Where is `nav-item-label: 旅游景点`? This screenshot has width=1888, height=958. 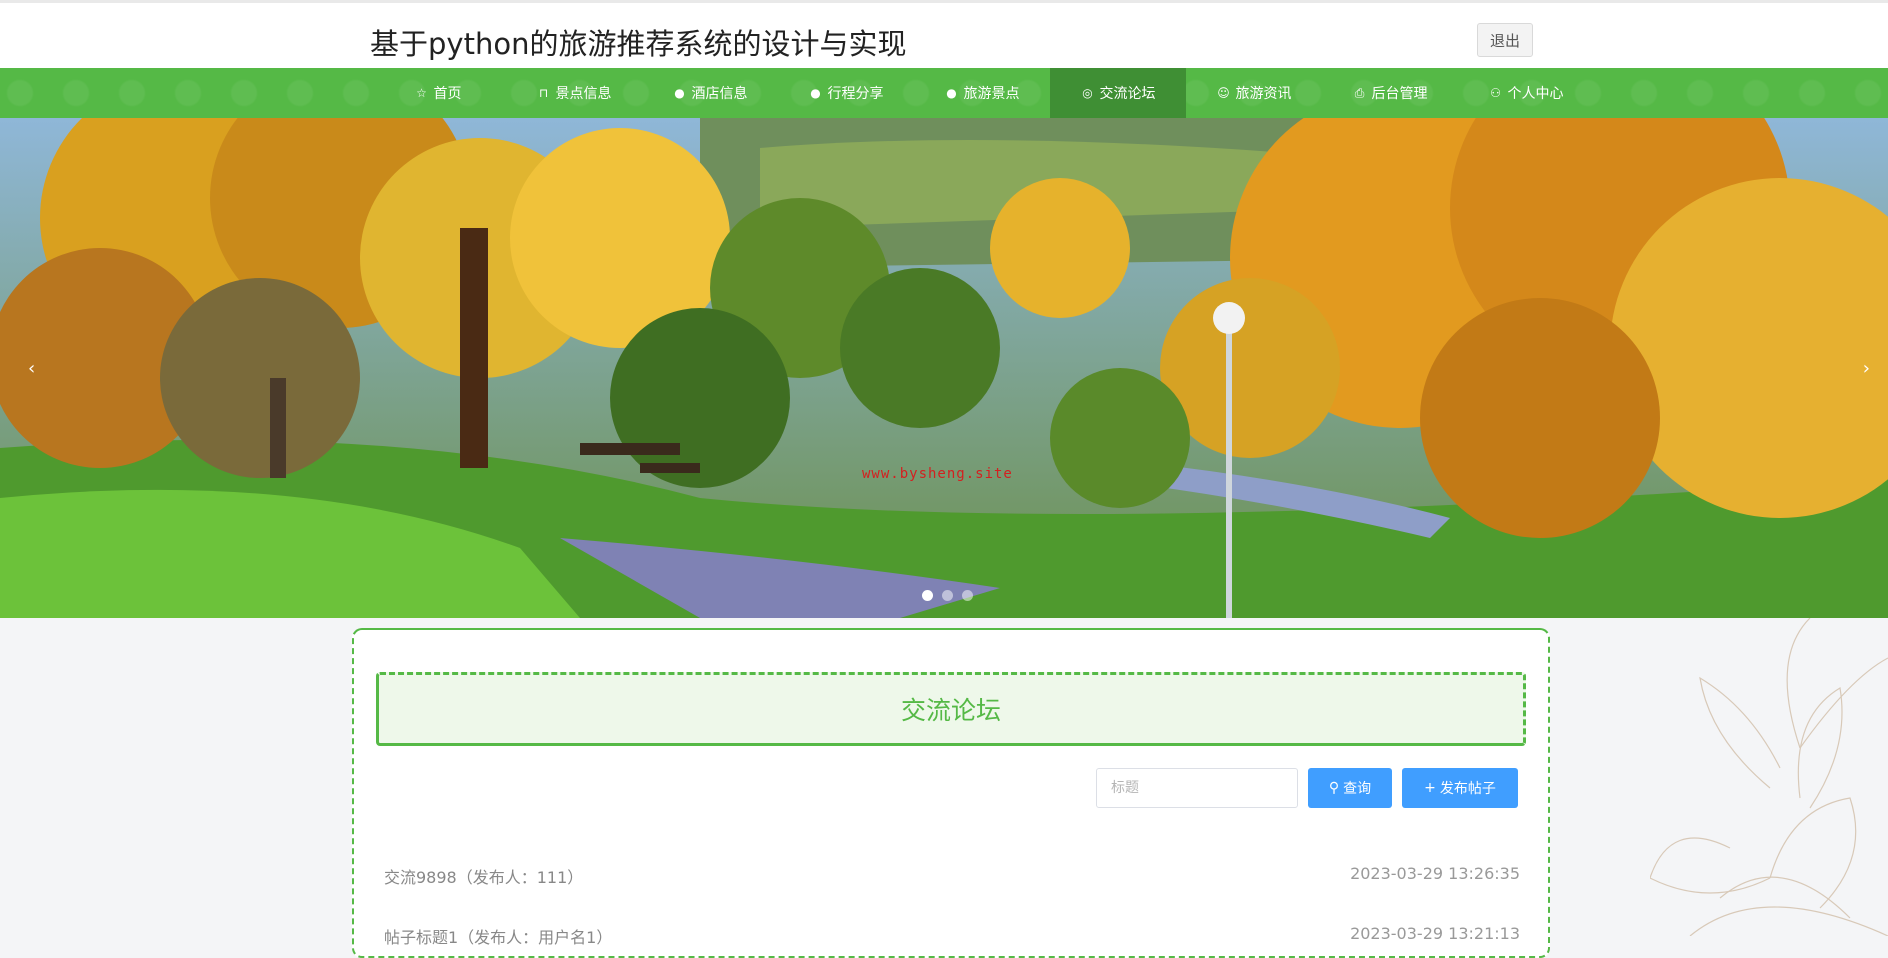 nav-item-label: 旅游景点 is located at coordinates (991, 94).